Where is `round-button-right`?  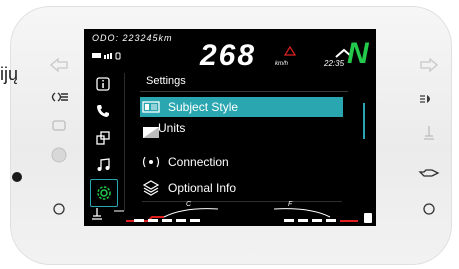
round-button-right is located at coordinates (429, 209).